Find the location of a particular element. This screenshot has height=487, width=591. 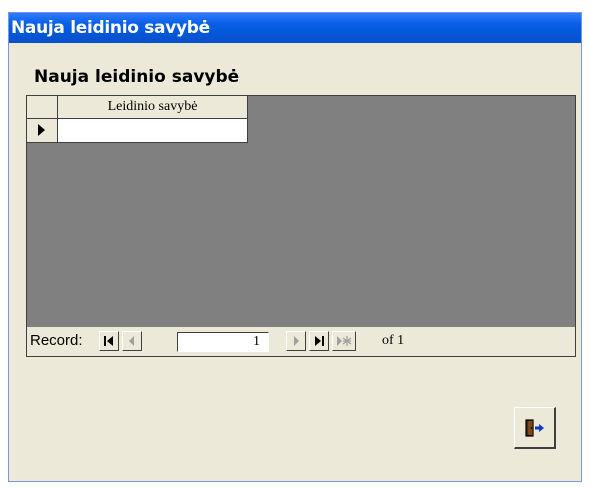

first-record-button is located at coordinates (109, 341).